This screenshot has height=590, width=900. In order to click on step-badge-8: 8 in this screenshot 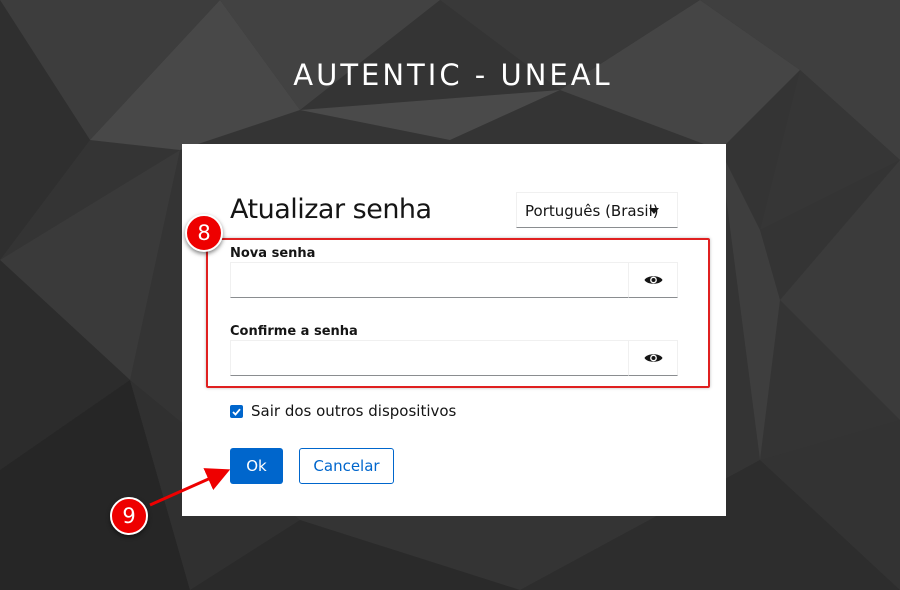, I will do `click(204, 233)`.